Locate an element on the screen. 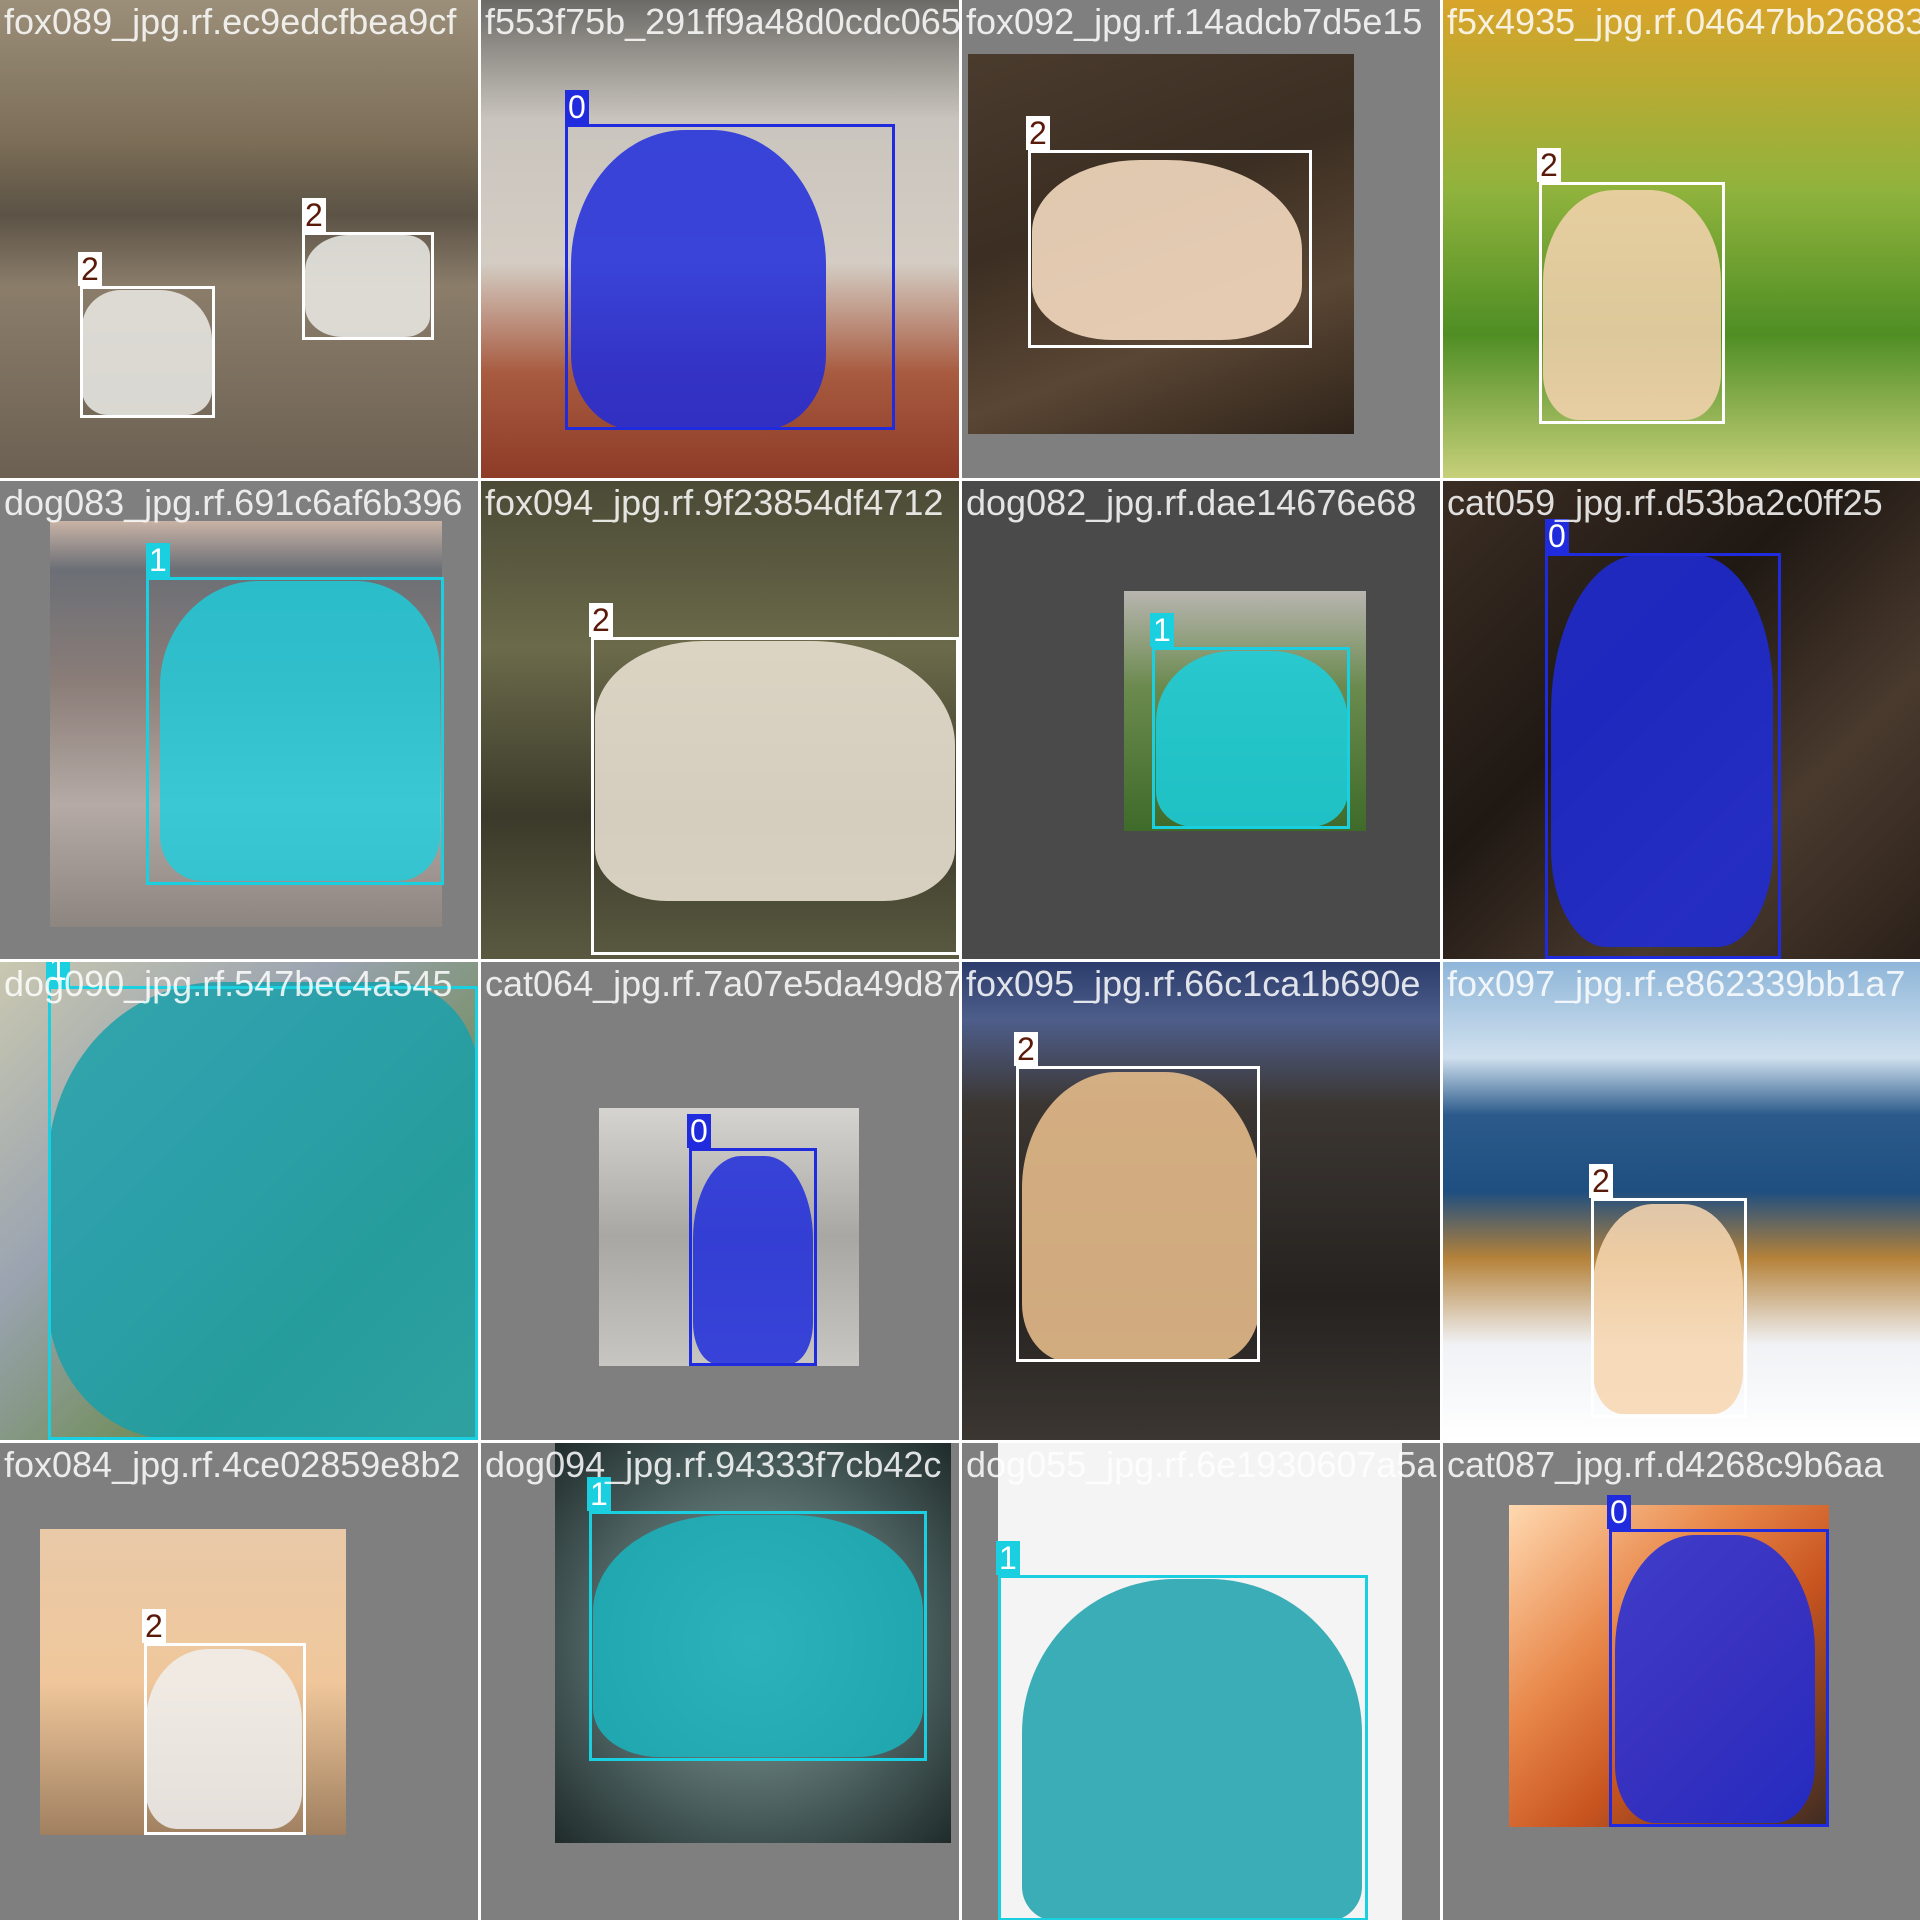  tile: f5x4935_jpg.rf.04647bb26883 2 is located at coordinates (1681, 239).